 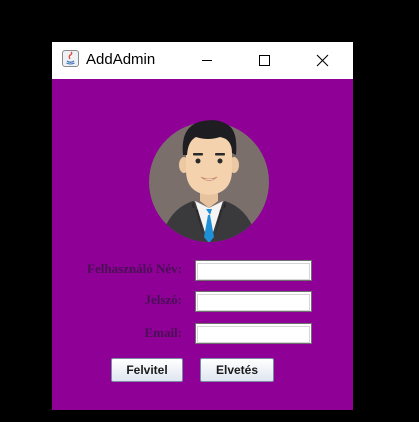 I want to click on email-input, so click(x=253, y=334).